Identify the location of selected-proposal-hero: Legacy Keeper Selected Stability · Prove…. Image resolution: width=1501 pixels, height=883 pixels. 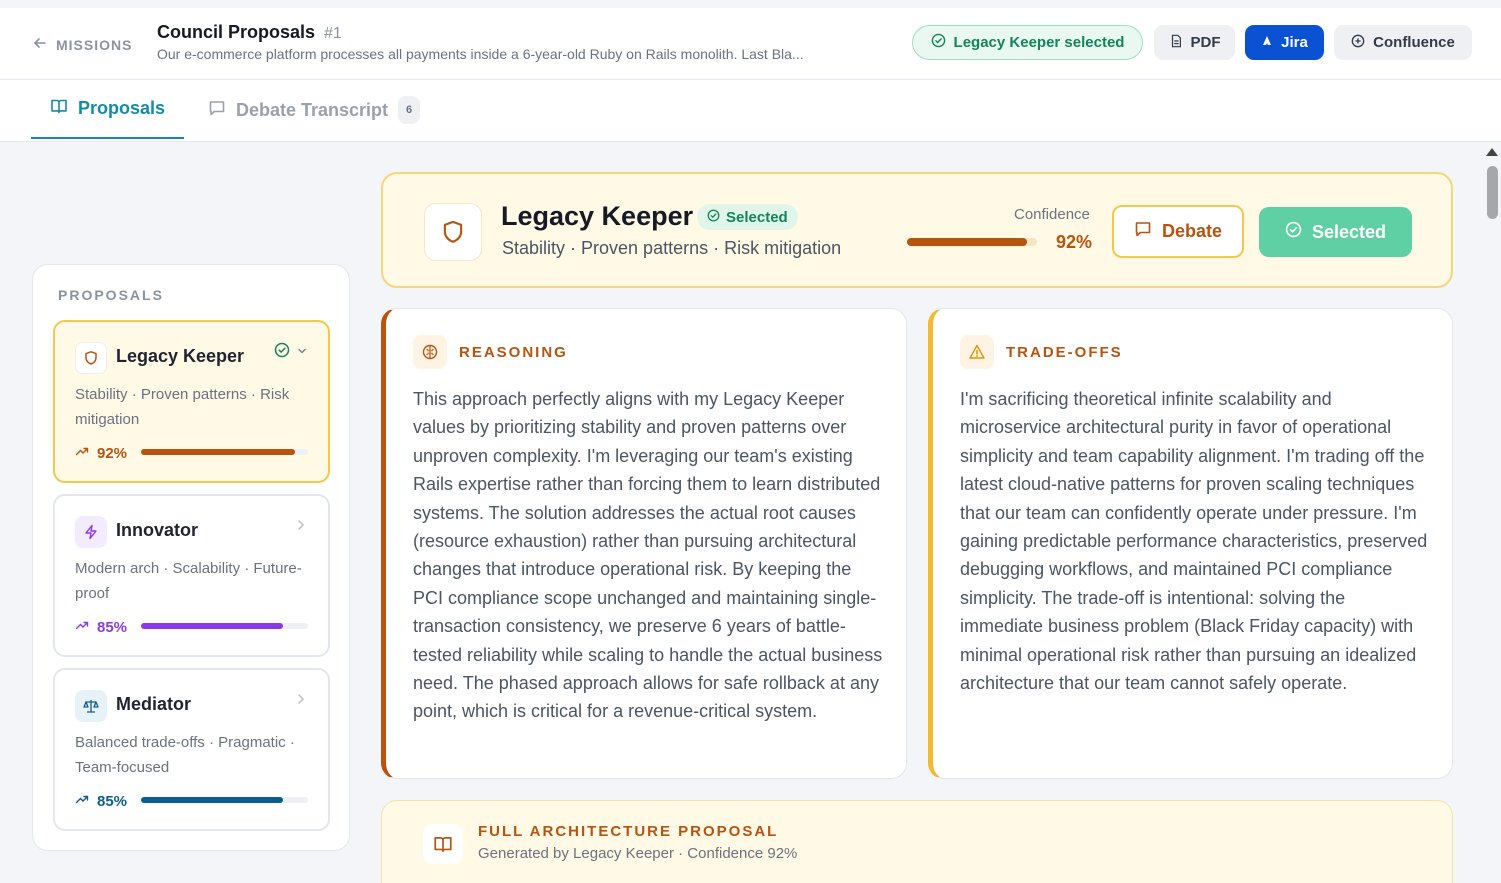
(917, 230).